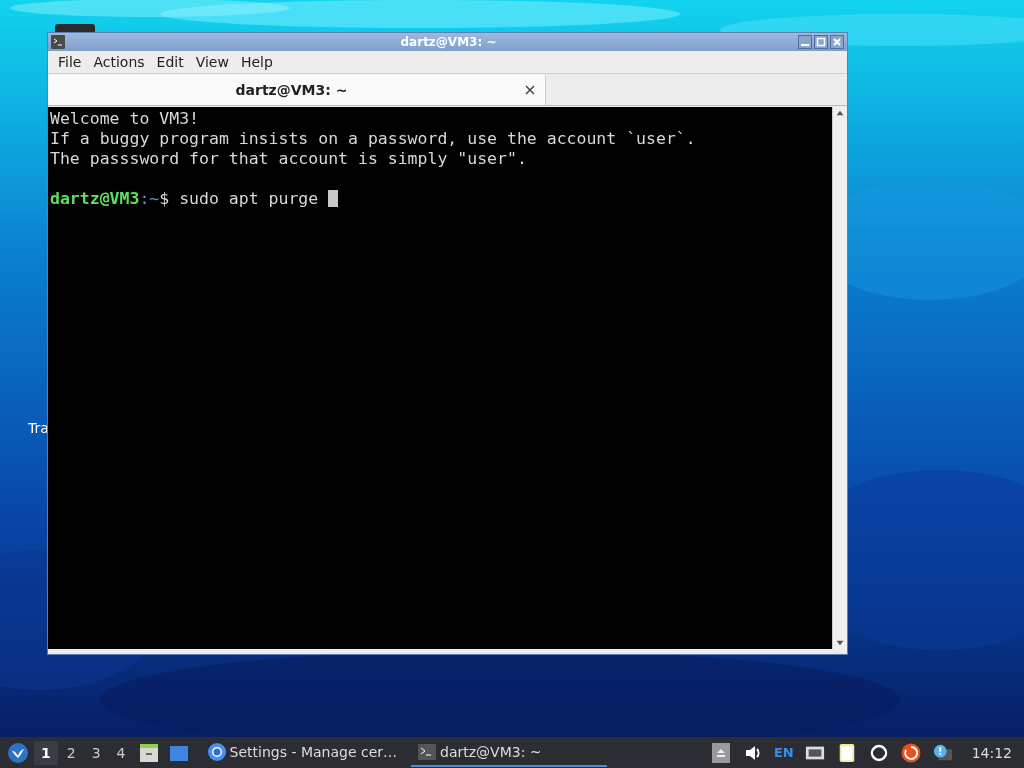 The height and width of the screenshot is (768, 1024). What do you see at coordinates (783, 752) in the screenshot?
I see `keyboard-layout-indicator: EN` at bounding box center [783, 752].